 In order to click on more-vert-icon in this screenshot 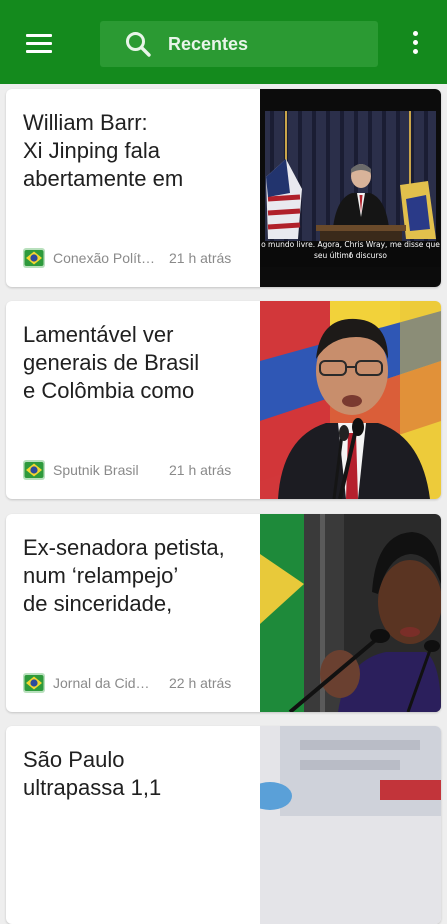, I will do `click(415, 43)`.